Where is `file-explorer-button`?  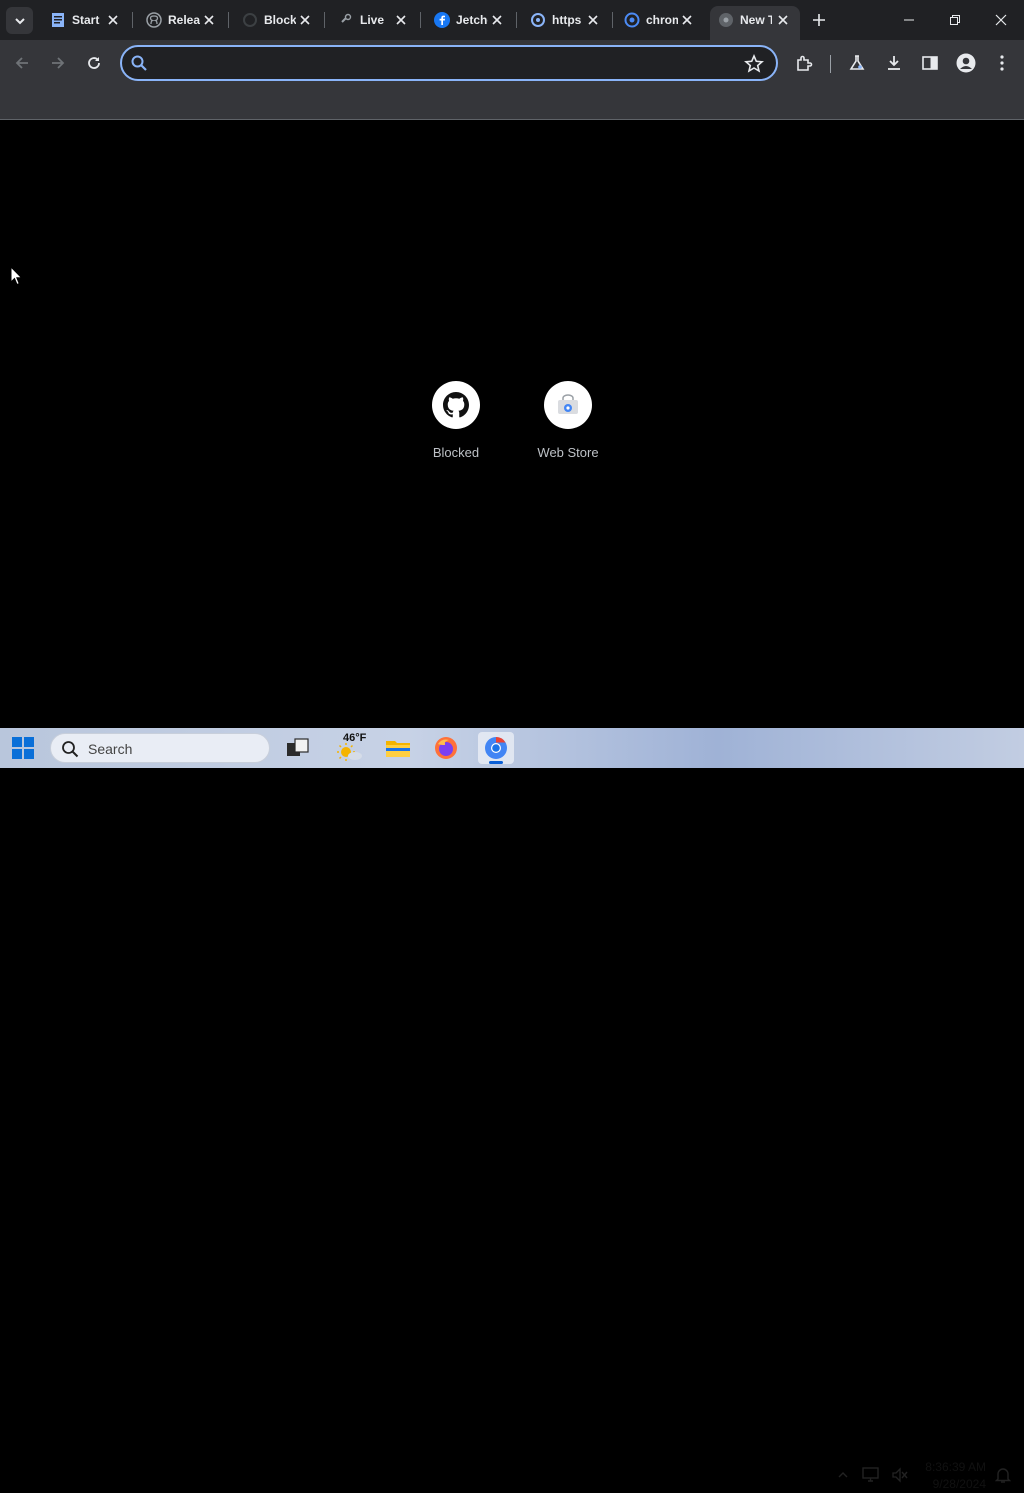
file-explorer-button is located at coordinates (398, 748).